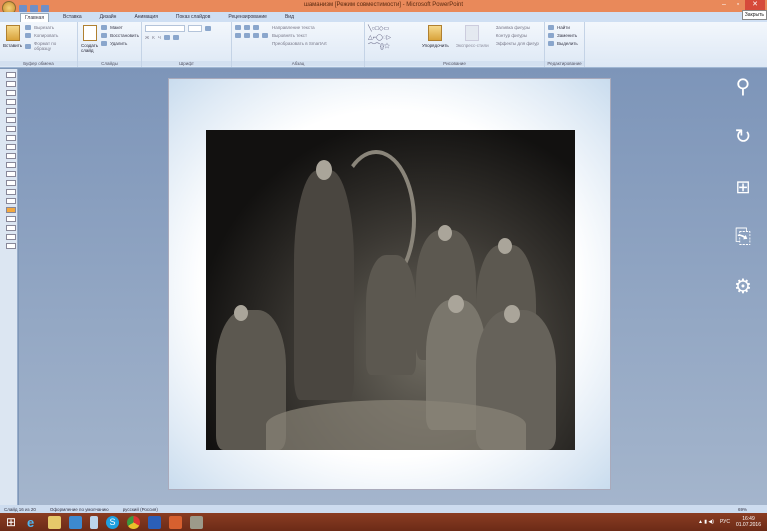  What do you see at coordinates (289, 17) in the screenshot?
I see `tab-view: Вид` at bounding box center [289, 17].